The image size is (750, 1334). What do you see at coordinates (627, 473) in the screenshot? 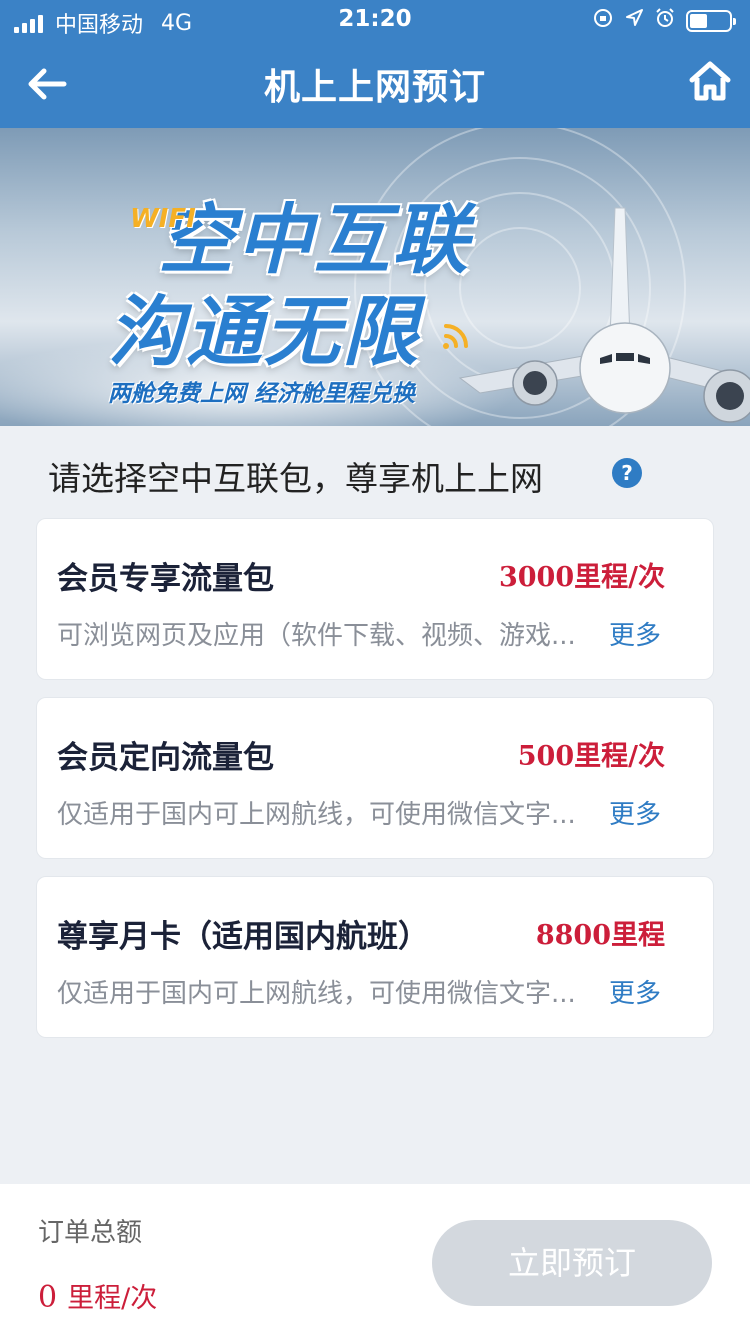
I see `help-icon: ?` at bounding box center [627, 473].